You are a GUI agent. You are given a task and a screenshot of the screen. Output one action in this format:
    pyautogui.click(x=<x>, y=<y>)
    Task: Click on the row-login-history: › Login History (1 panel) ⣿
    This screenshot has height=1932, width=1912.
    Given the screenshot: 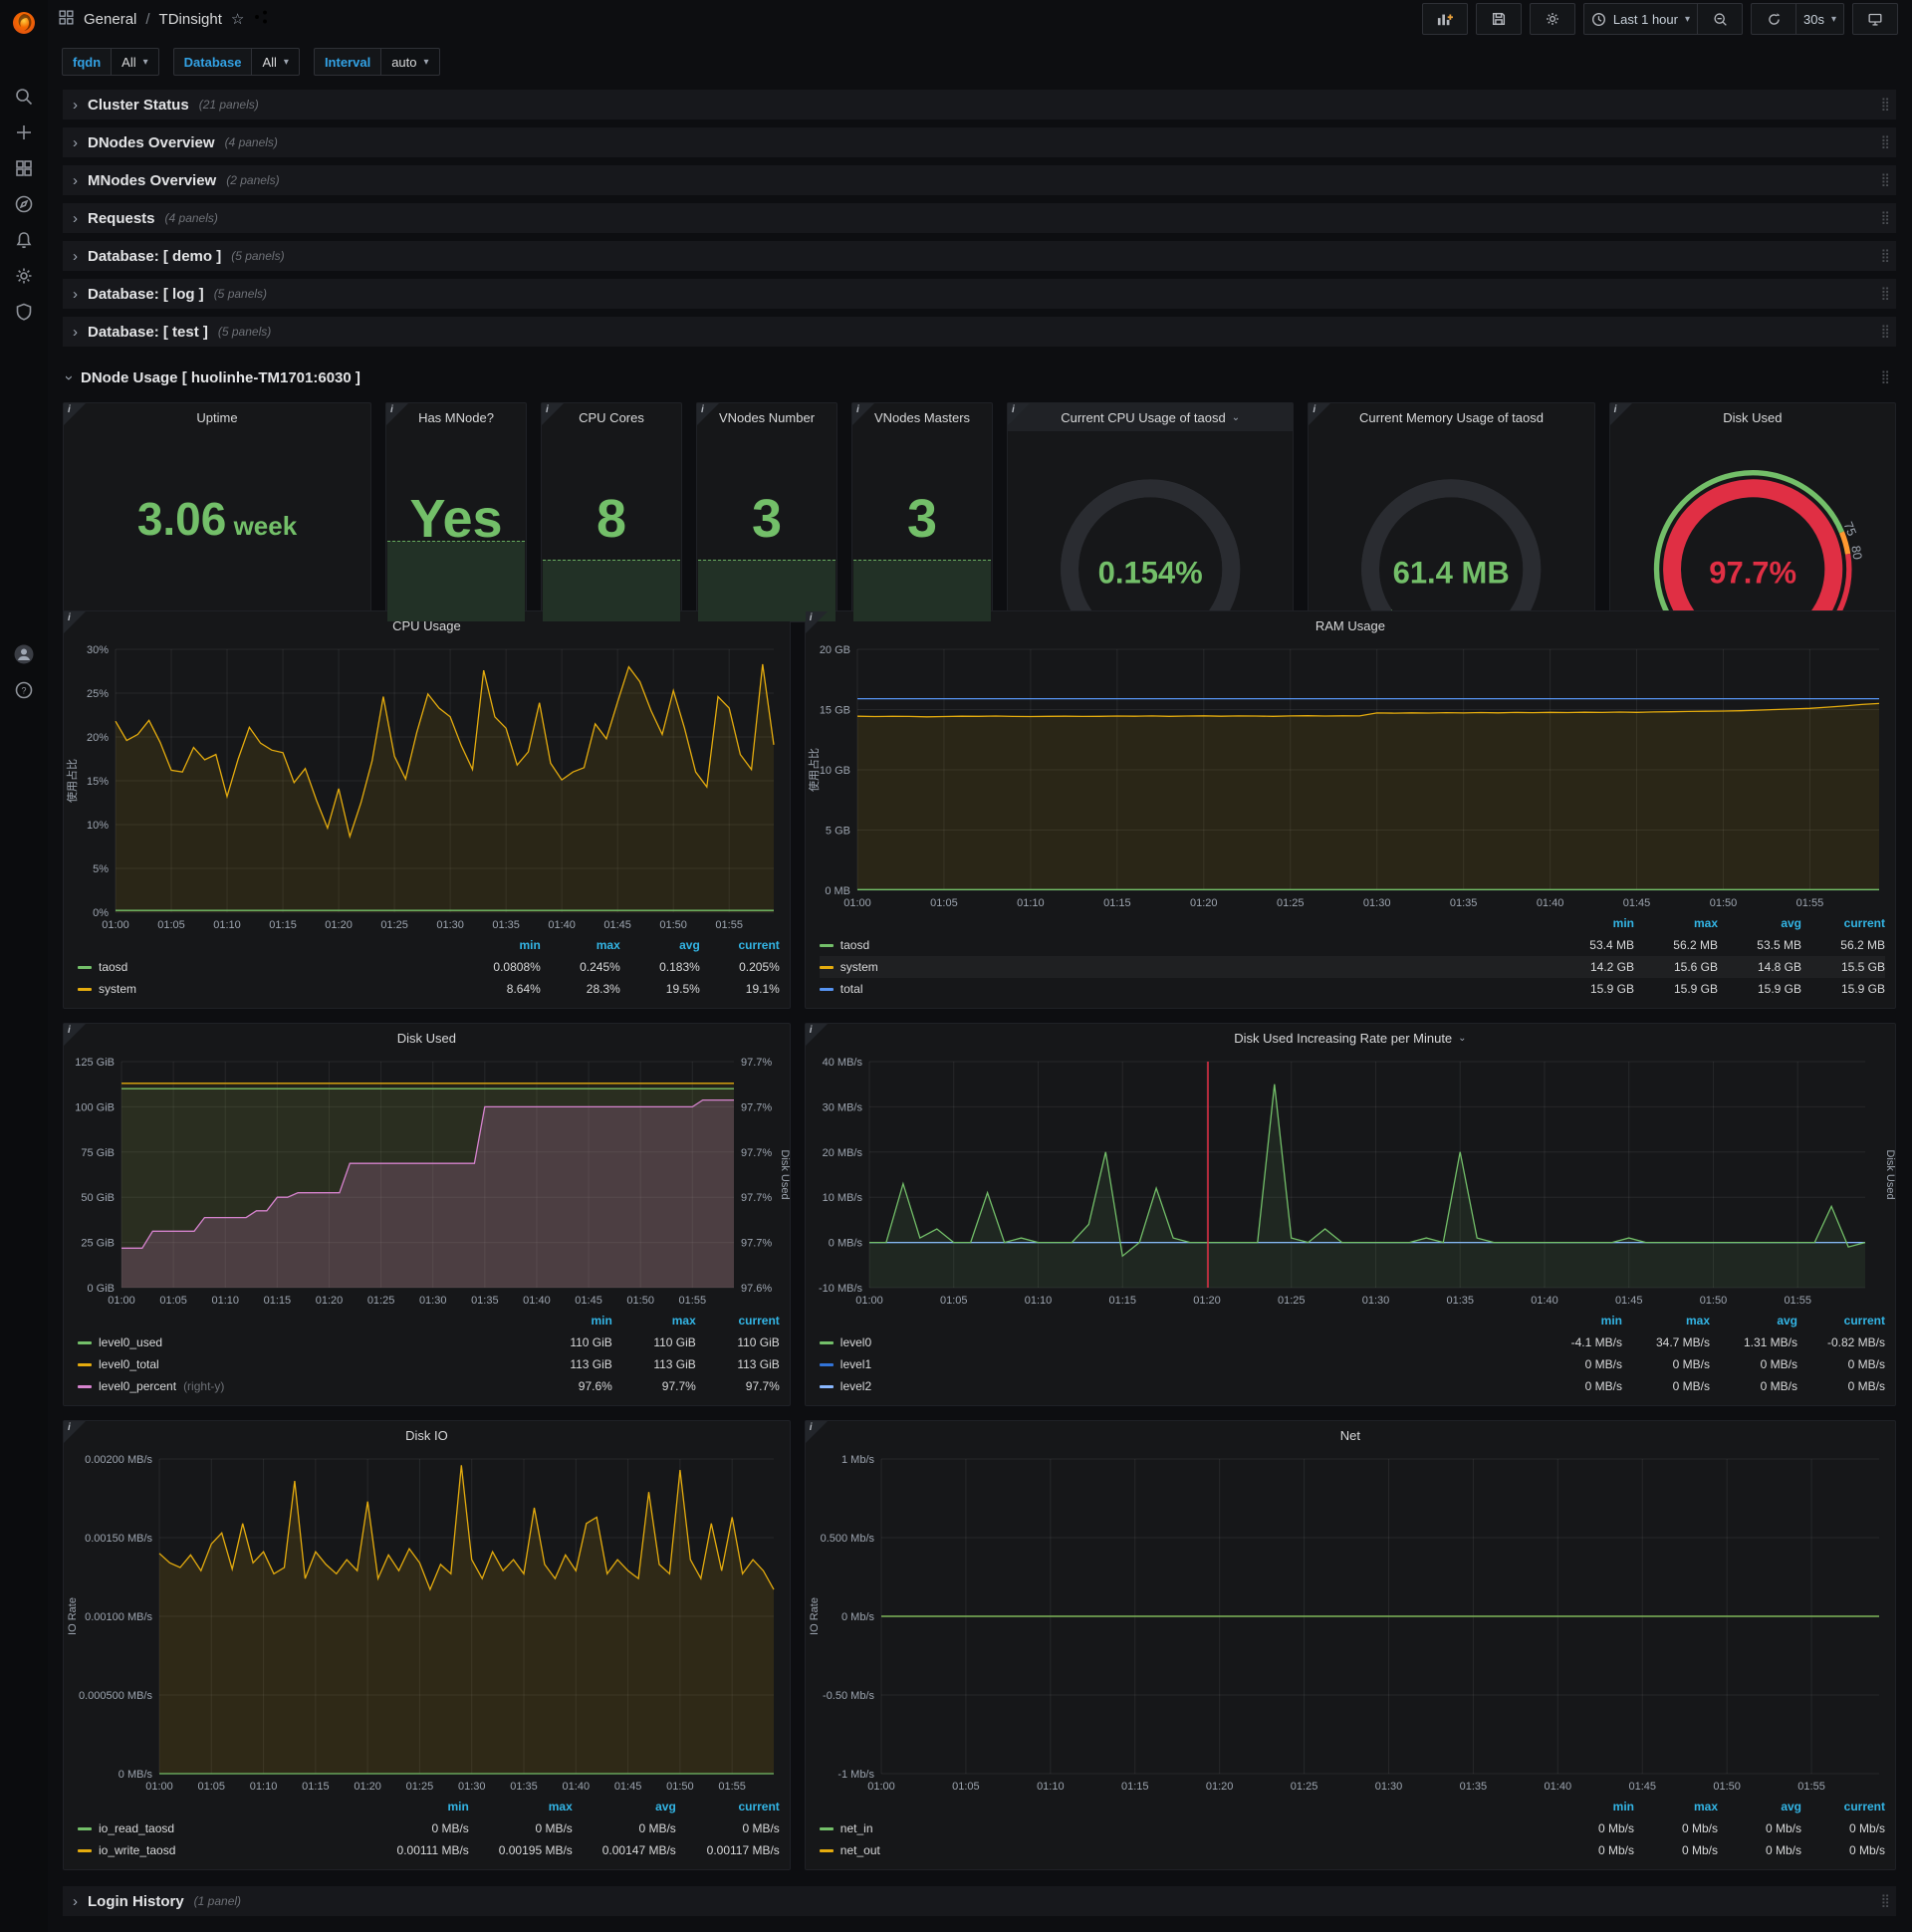 What is the action you would take?
    pyautogui.click(x=979, y=1901)
    